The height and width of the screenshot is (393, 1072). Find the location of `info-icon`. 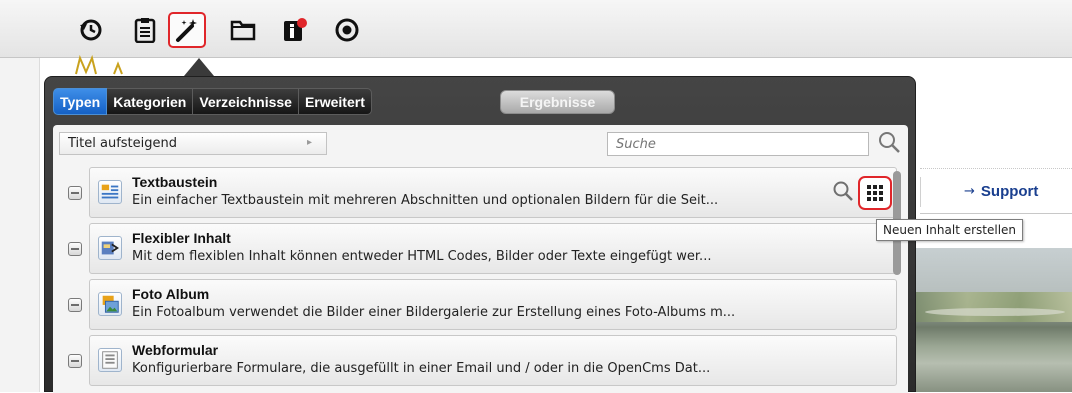

info-icon is located at coordinates (295, 29).